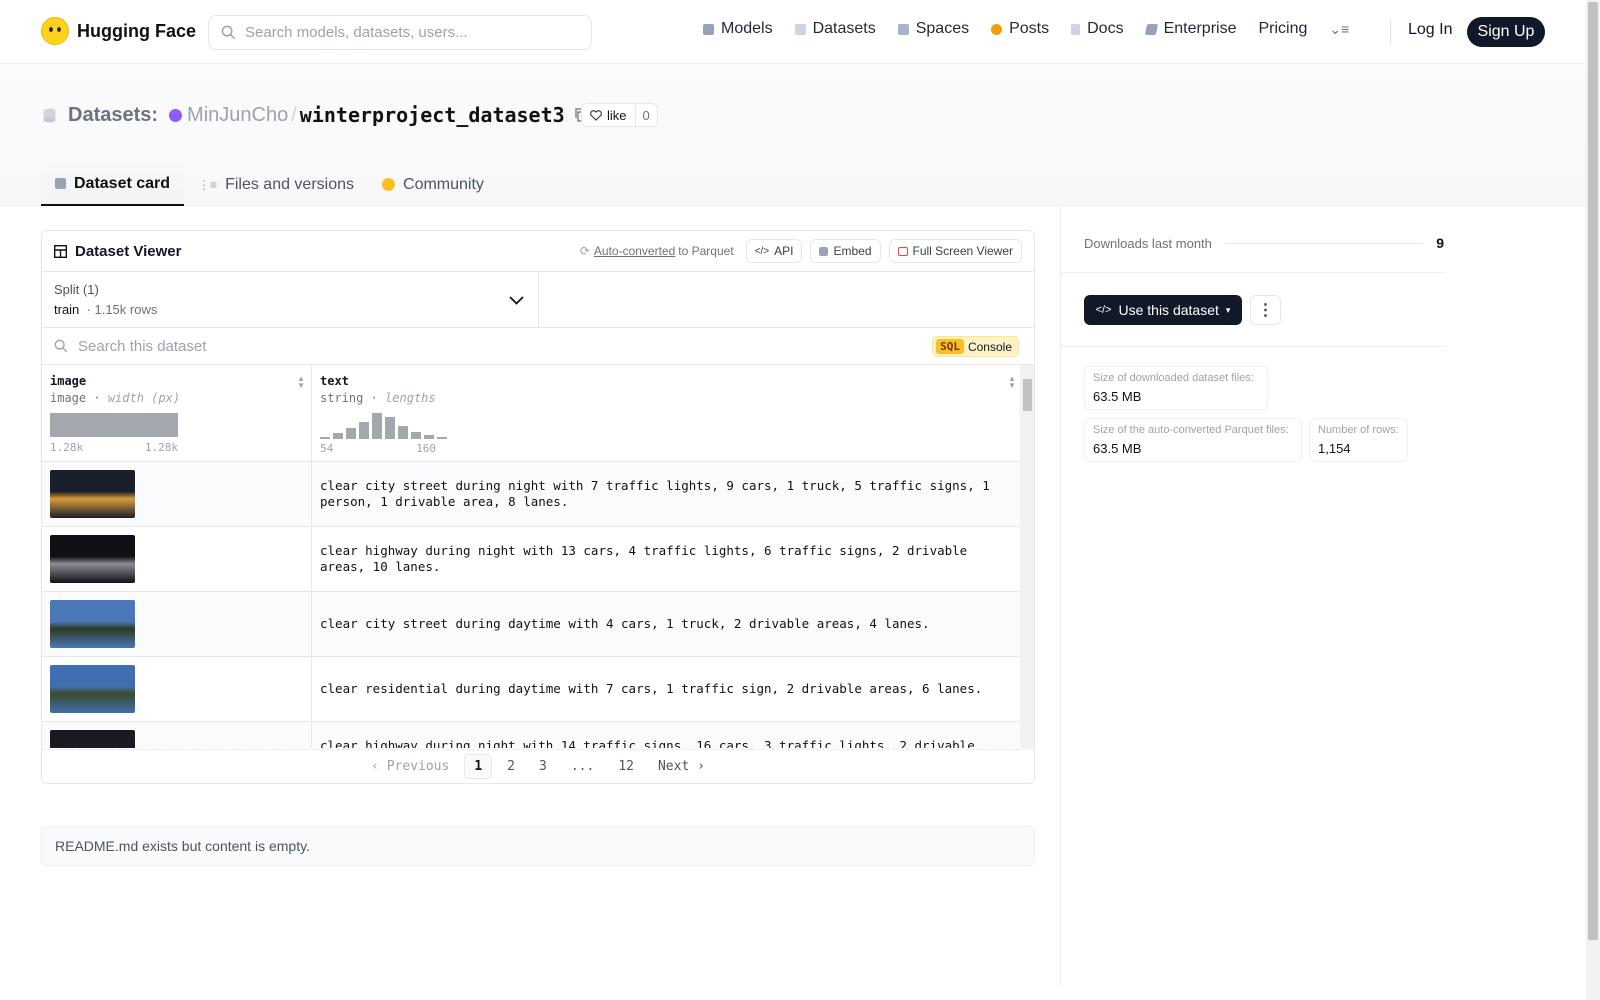 Image resolution: width=1600 pixels, height=1000 pixels. I want to click on dataset-search-input, so click(328, 346).